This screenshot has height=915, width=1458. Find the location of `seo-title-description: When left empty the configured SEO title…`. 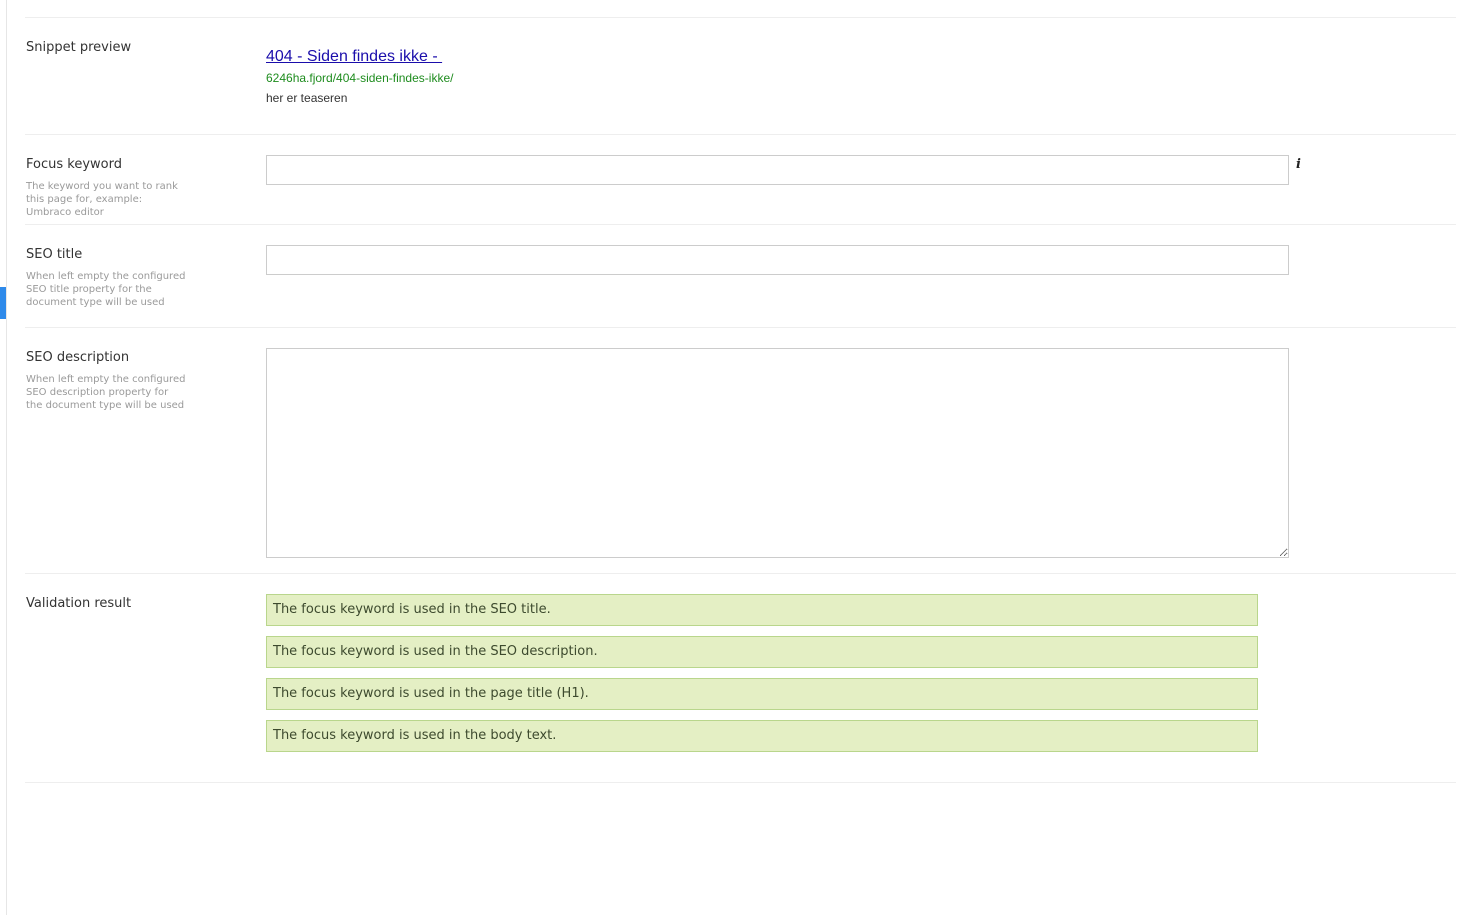

seo-title-description: When left empty the configured SEO title… is located at coordinates (106, 289).